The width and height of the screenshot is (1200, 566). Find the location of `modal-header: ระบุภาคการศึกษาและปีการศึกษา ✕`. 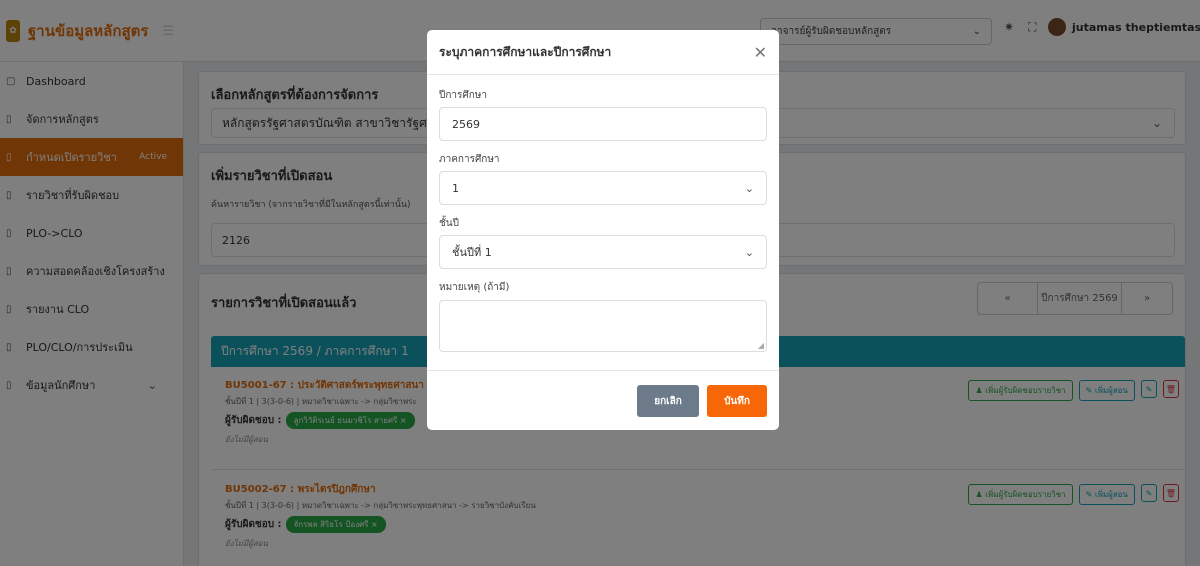

modal-header: ระบุภาคการศึกษาและปีการศึกษา ✕ is located at coordinates (603, 52).